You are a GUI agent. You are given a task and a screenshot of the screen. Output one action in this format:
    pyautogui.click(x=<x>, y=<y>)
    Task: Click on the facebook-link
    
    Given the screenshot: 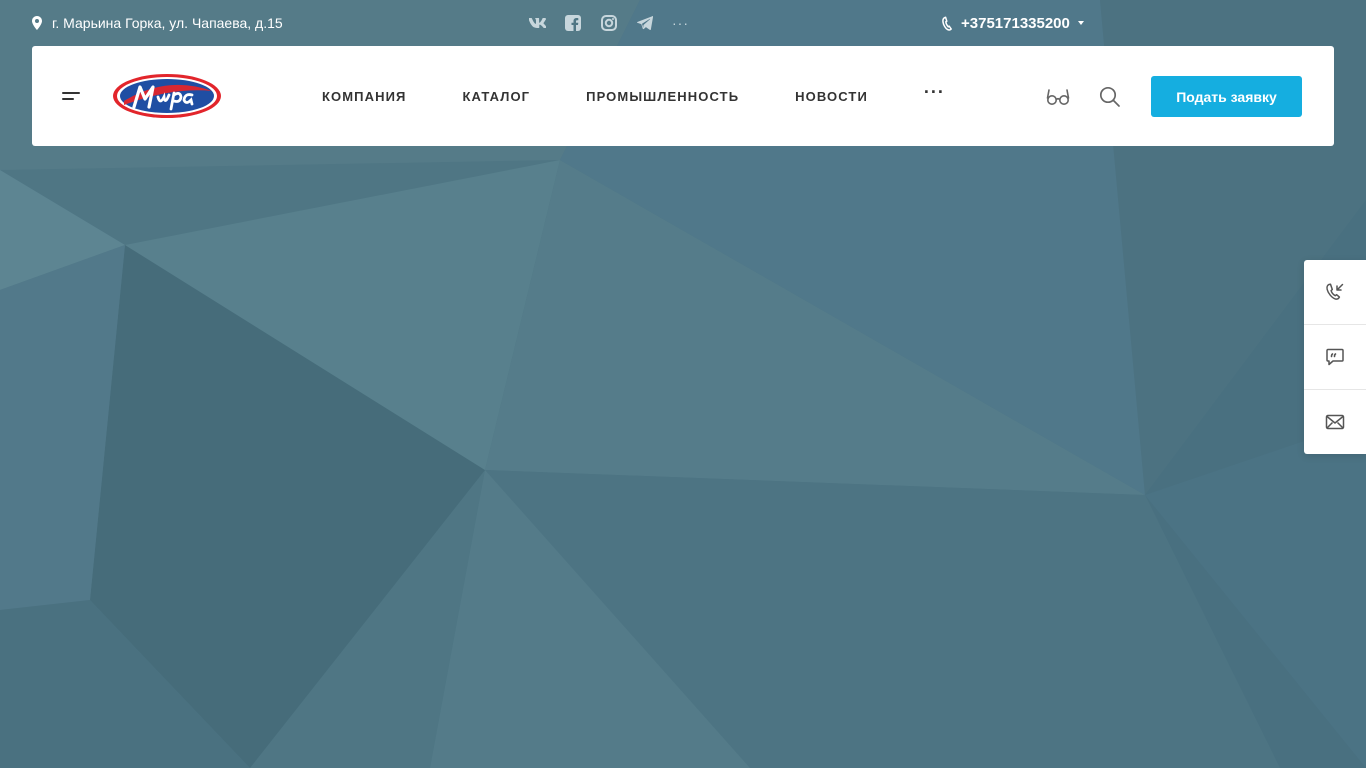 What is the action you would take?
    pyautogui.click(x=573, y=23)
    